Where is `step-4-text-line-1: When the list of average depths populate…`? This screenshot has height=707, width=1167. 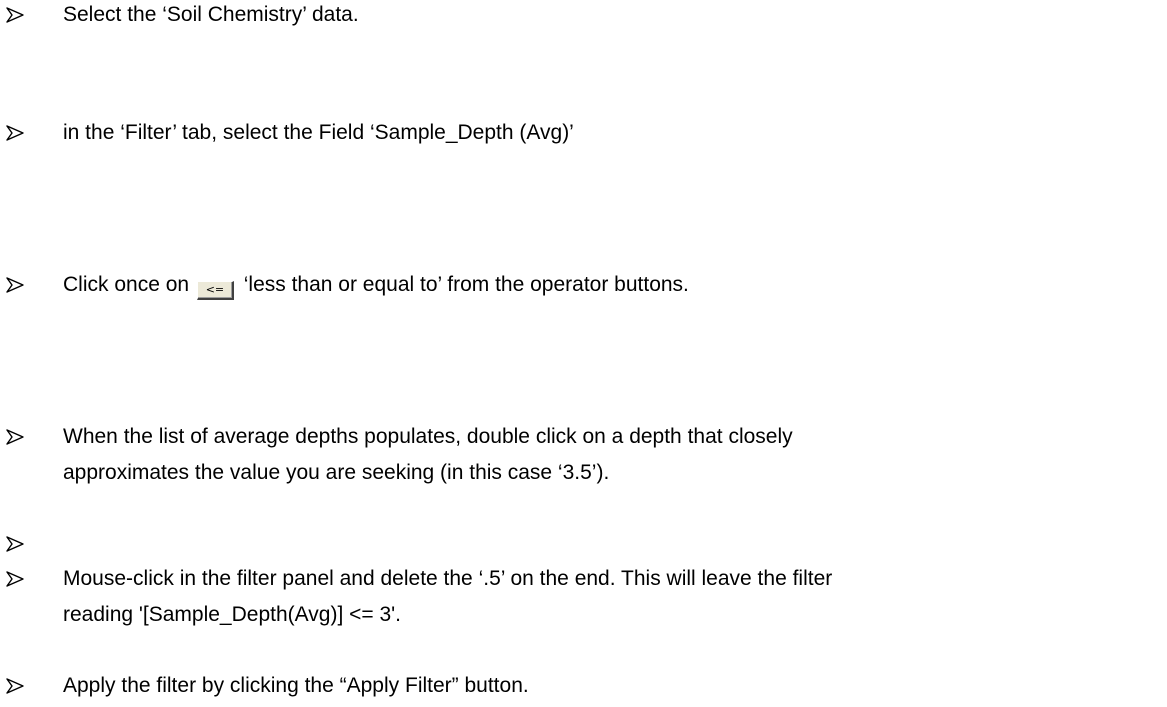
step-4-text-line-1: When the list of average depths populate… is located at coordinates (428, 436).